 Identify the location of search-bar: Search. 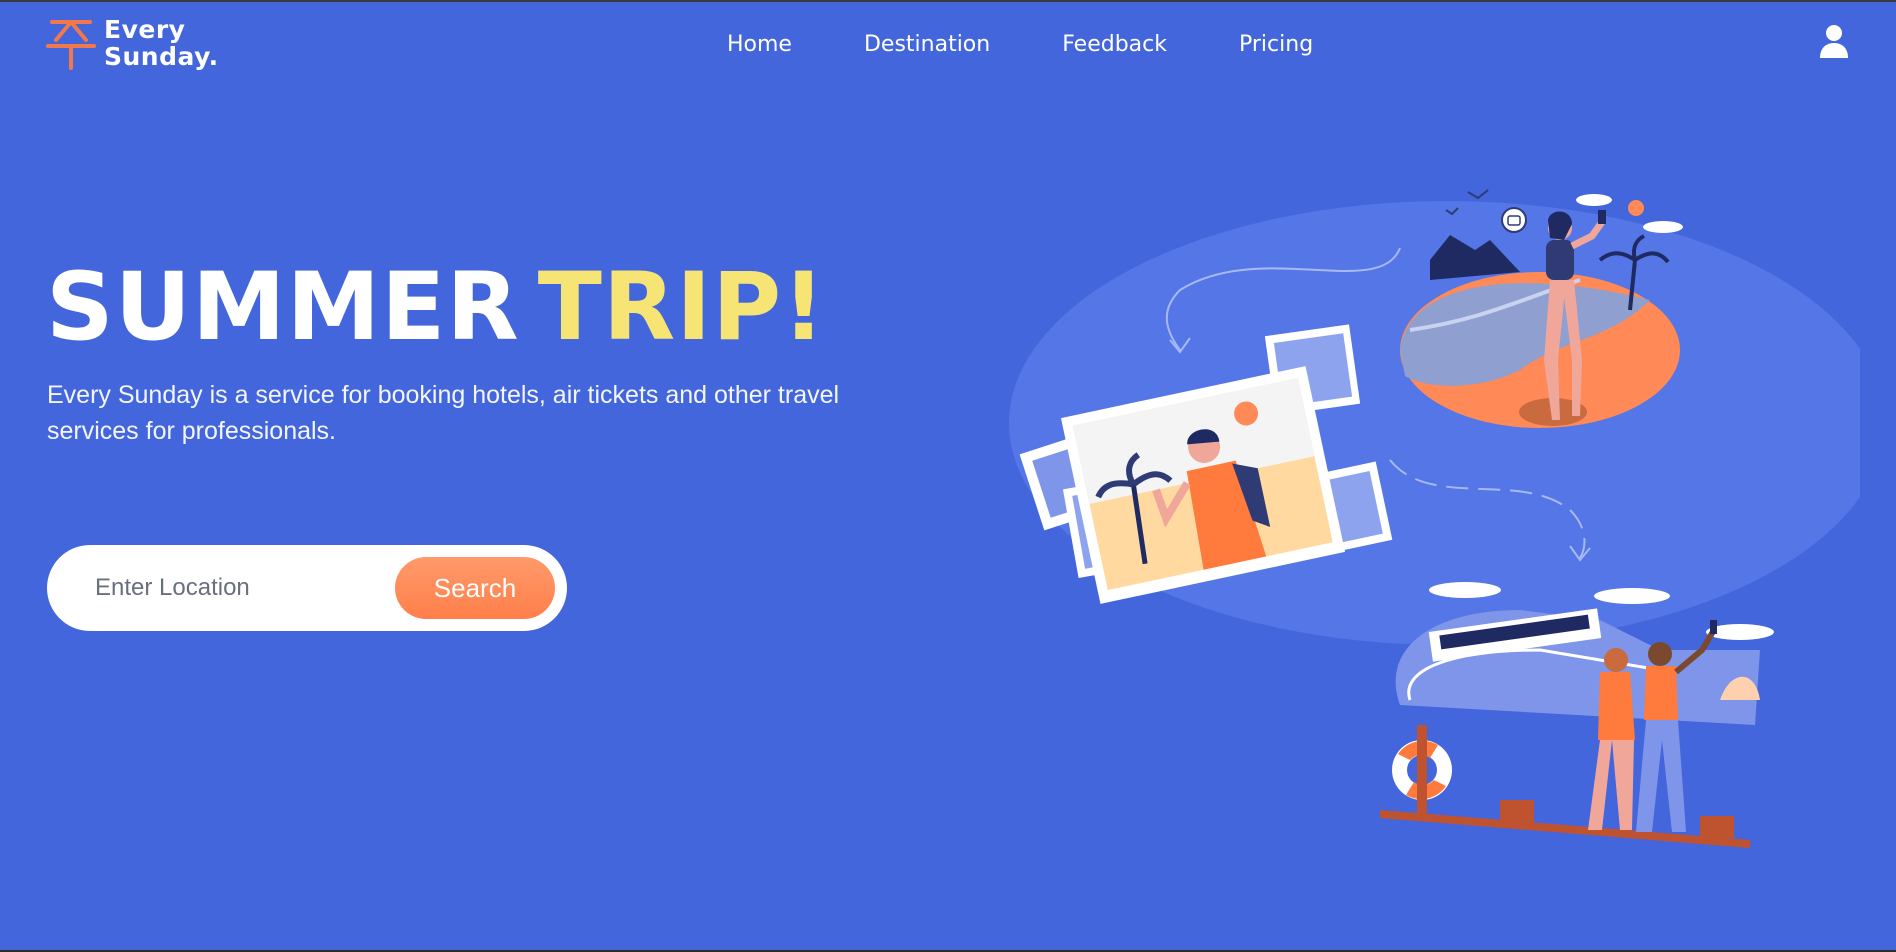
(307, 588).